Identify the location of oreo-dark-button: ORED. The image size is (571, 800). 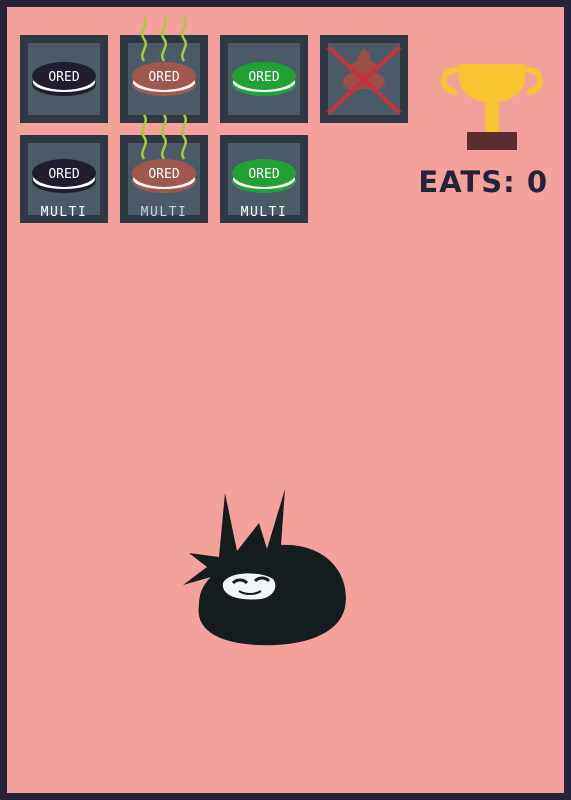
(64, 79).